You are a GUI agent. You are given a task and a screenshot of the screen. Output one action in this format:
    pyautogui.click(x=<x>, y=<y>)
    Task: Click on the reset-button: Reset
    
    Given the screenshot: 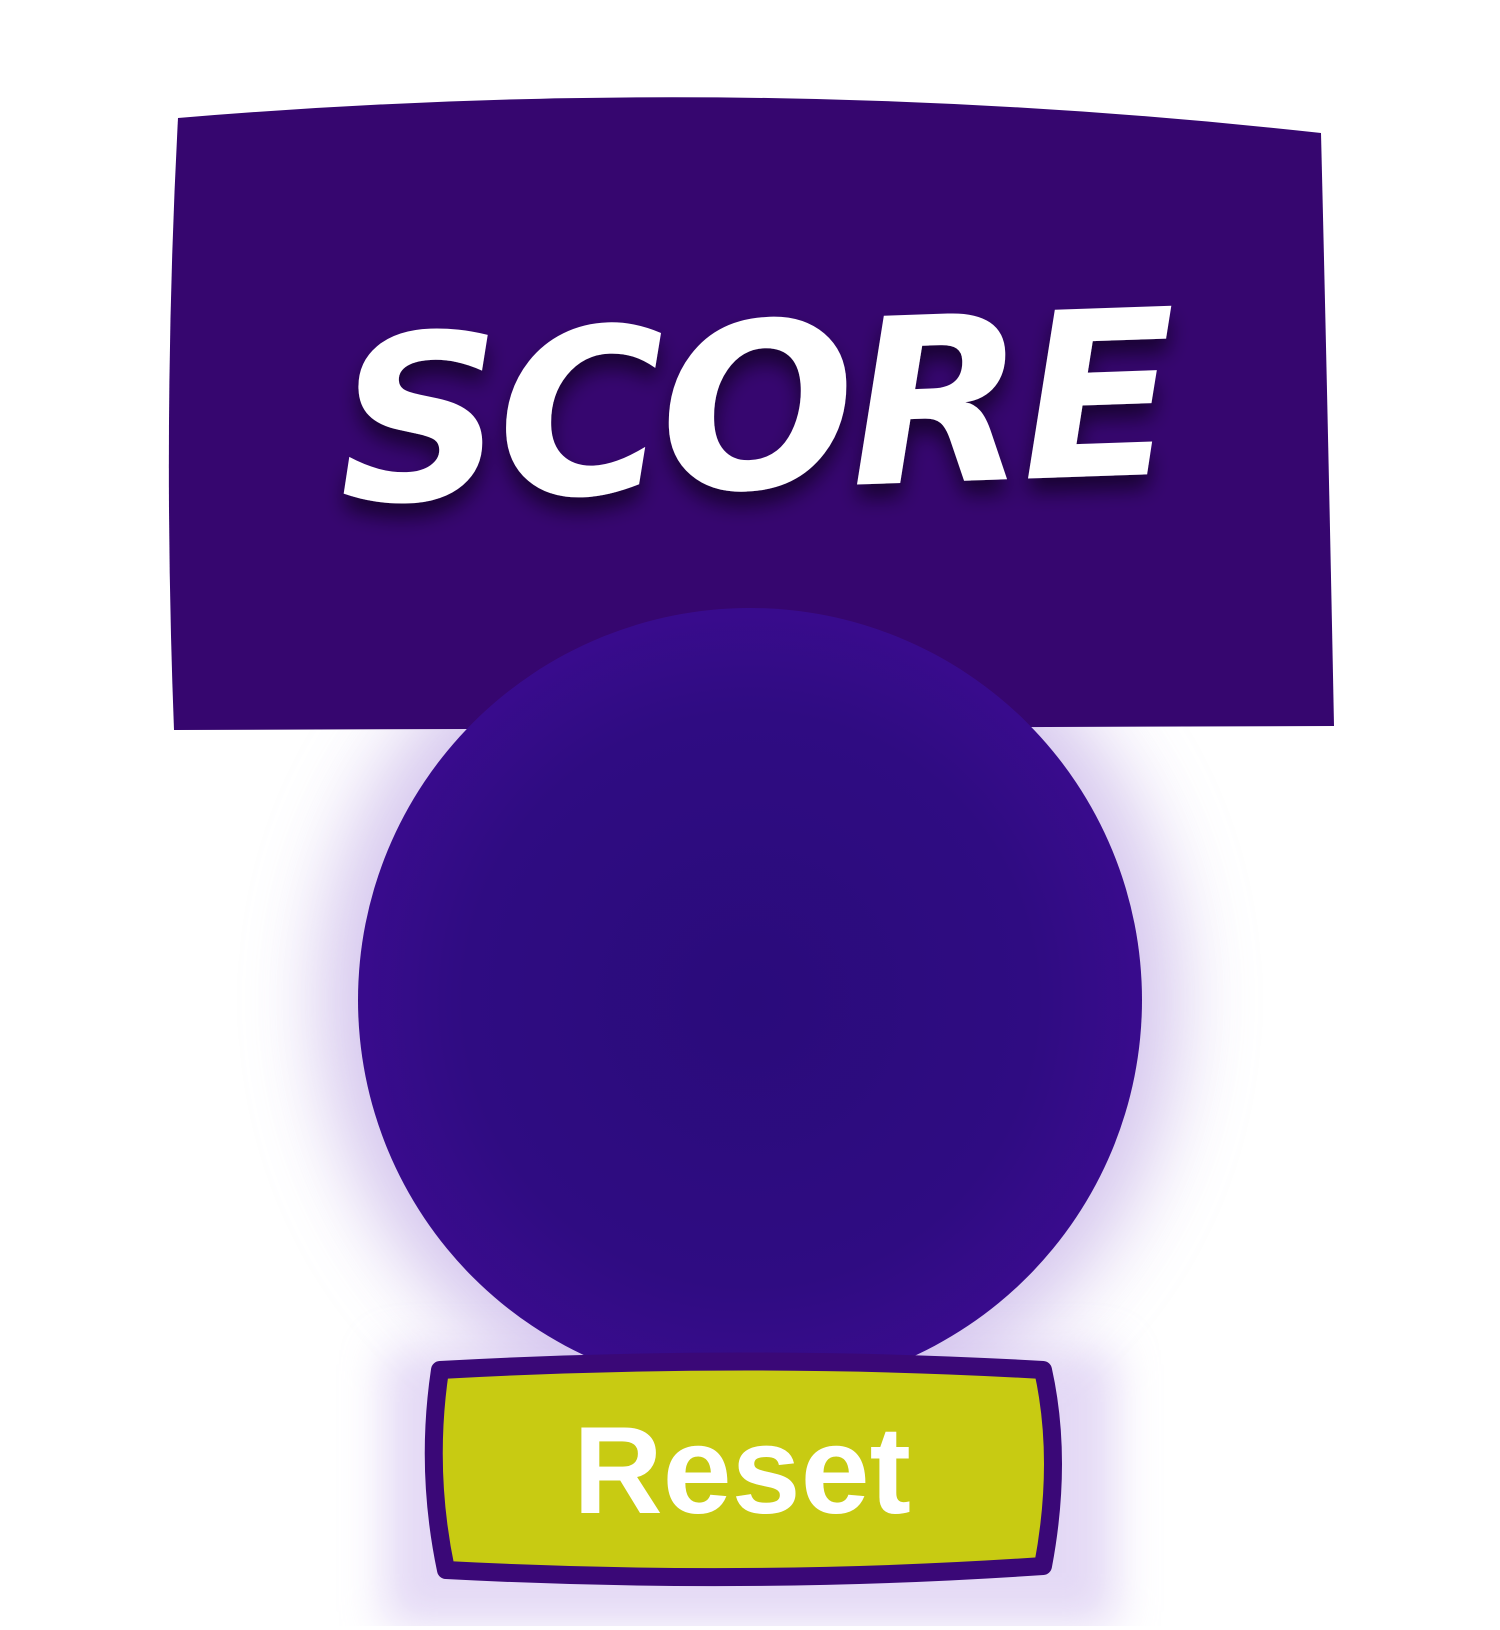 What is the action you would take?
    pyautogui.click(x=743, y=1469)
    